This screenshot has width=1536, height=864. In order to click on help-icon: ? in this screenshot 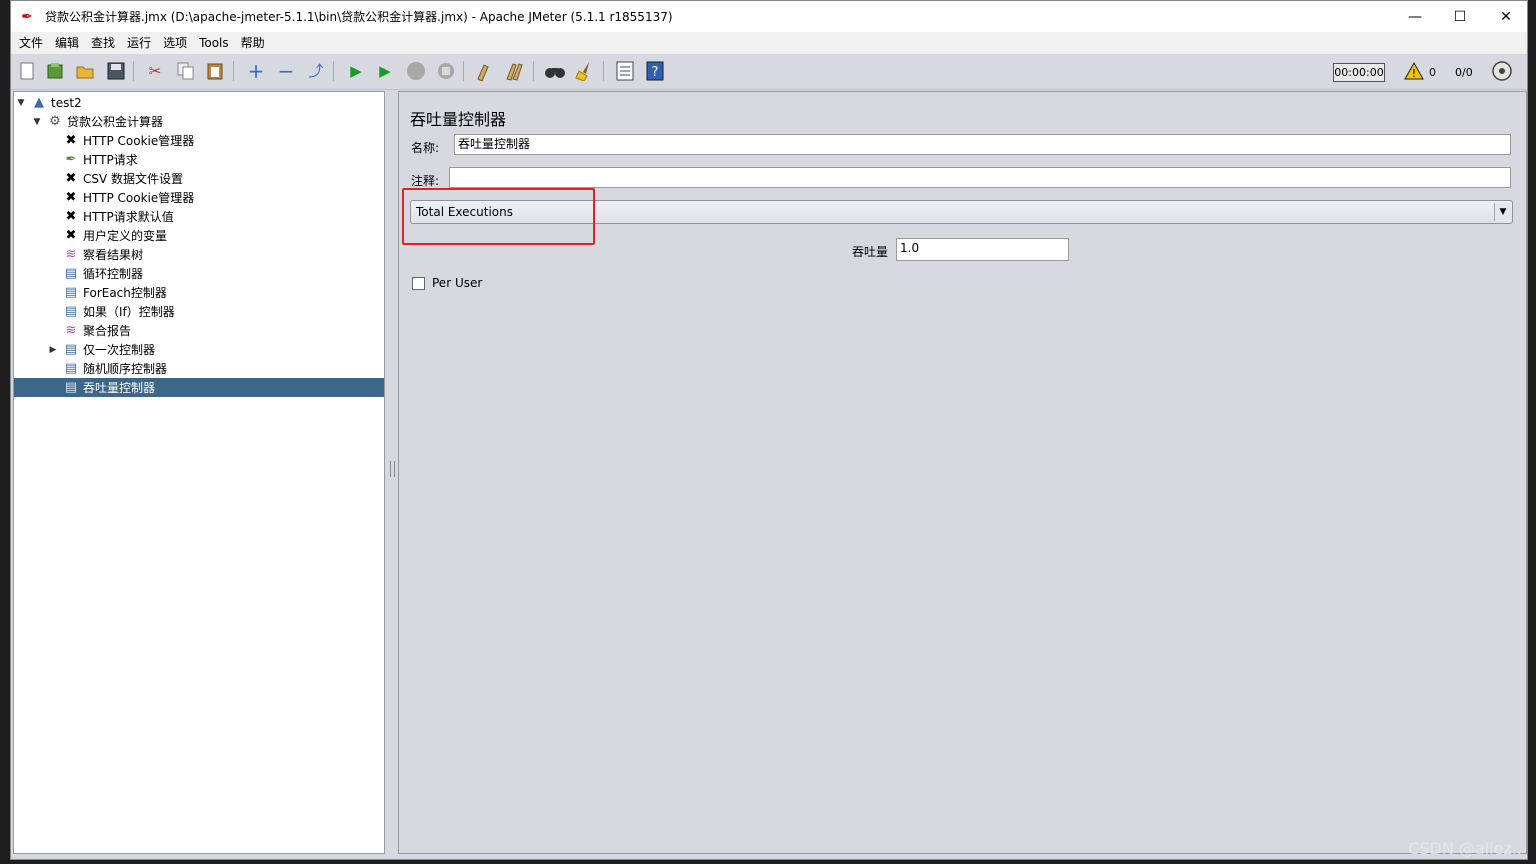, I will do `click(655, 71)`.